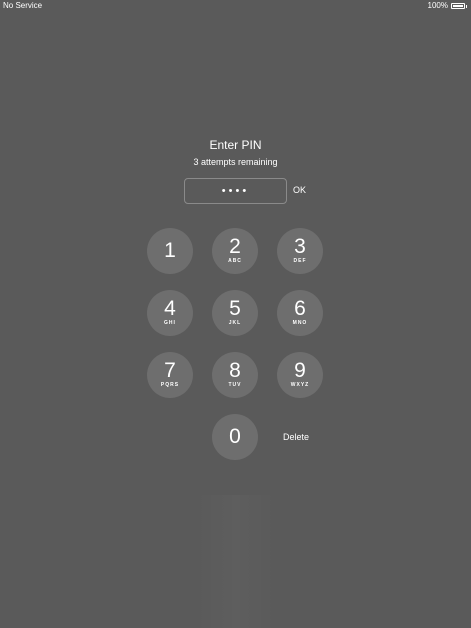 This screenshot has height=628, width=471. What do you see at coordinates (437, 5) in the screenshot?
I see `battery-percent: 100%` at bounding box center [437, 5].